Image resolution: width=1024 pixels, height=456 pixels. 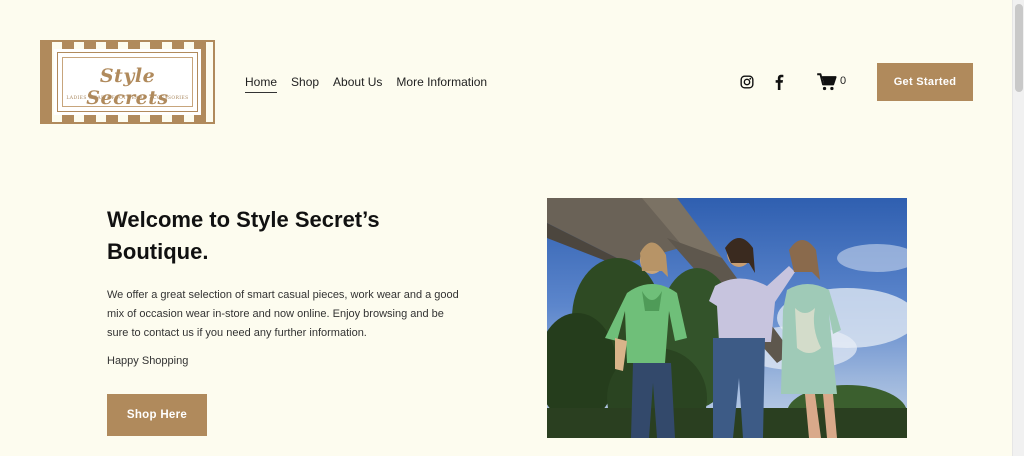 What do you see at coordinates (441, 84) in the screenshot?
I see `nav-item-more-information: More Information` at bounding box center [441, 84].